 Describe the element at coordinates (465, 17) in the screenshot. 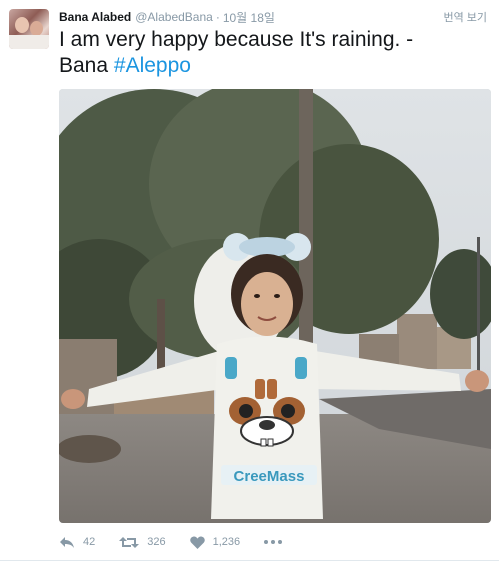

I see `translate-link: 번역 보기` at that location.